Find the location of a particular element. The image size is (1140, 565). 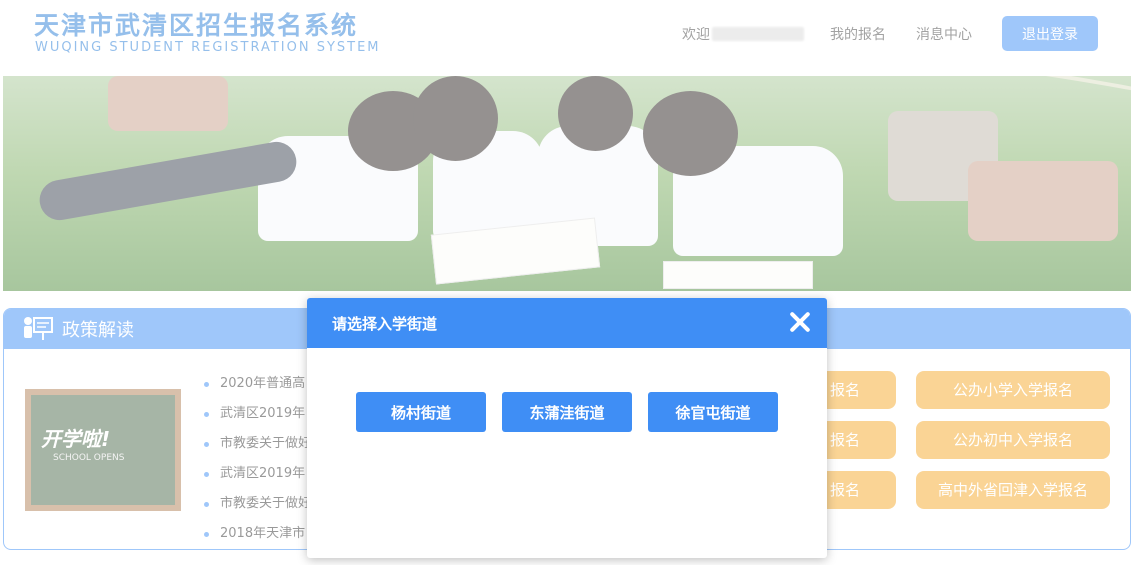

street-option-yangcun: 杨村街道 is located at coordinates (421, 412).